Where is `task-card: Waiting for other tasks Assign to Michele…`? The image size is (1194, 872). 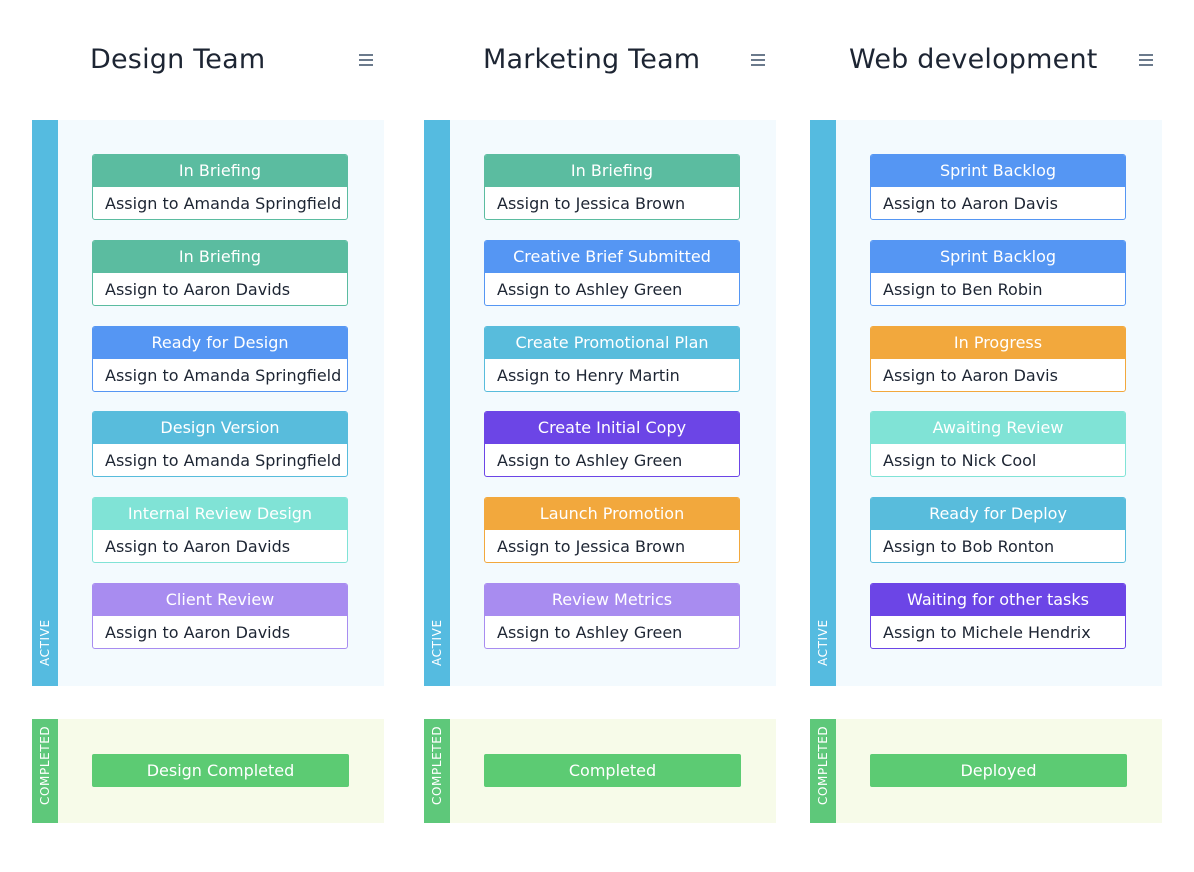 task-card: Waiting for other tasks Assign to Michele… is located at coordinates (998, 616).